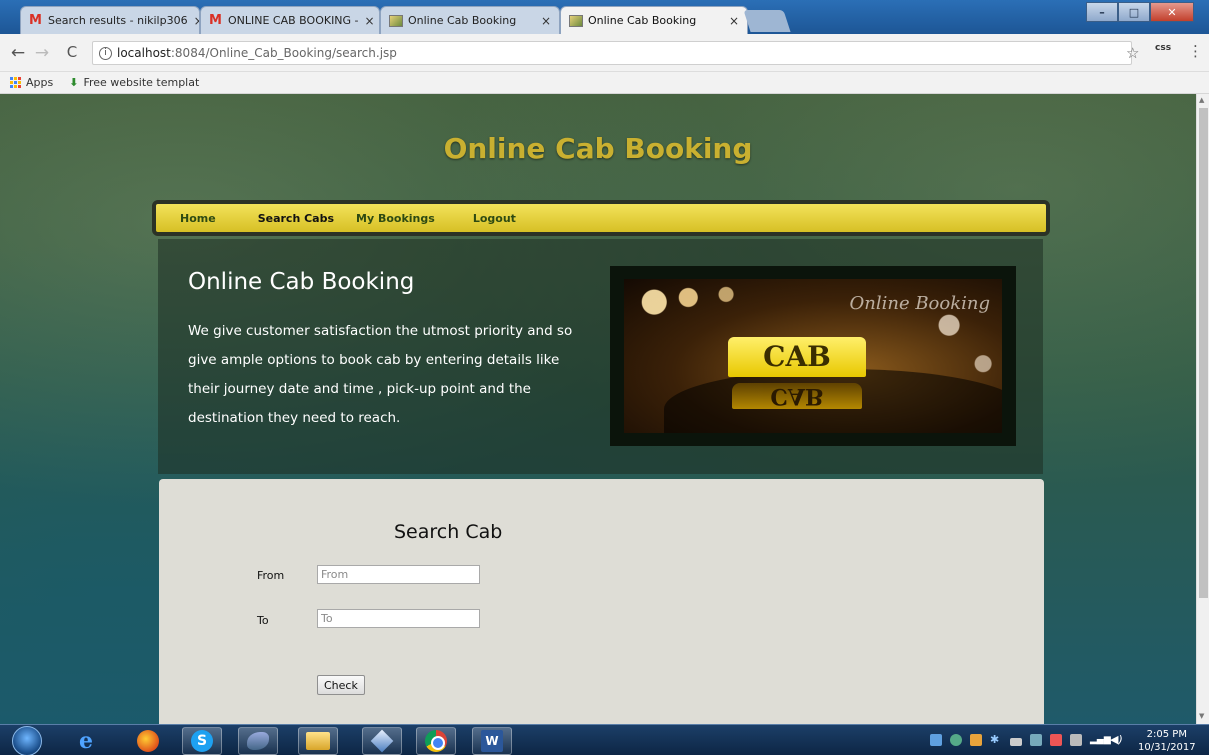 The width and height of the screenshot is (1209, 755). I want to click on windows-taskbar: e S W ✱ ▂▄▆ ◀) 2:05 PM 10/31/2017, so click(604, 739).